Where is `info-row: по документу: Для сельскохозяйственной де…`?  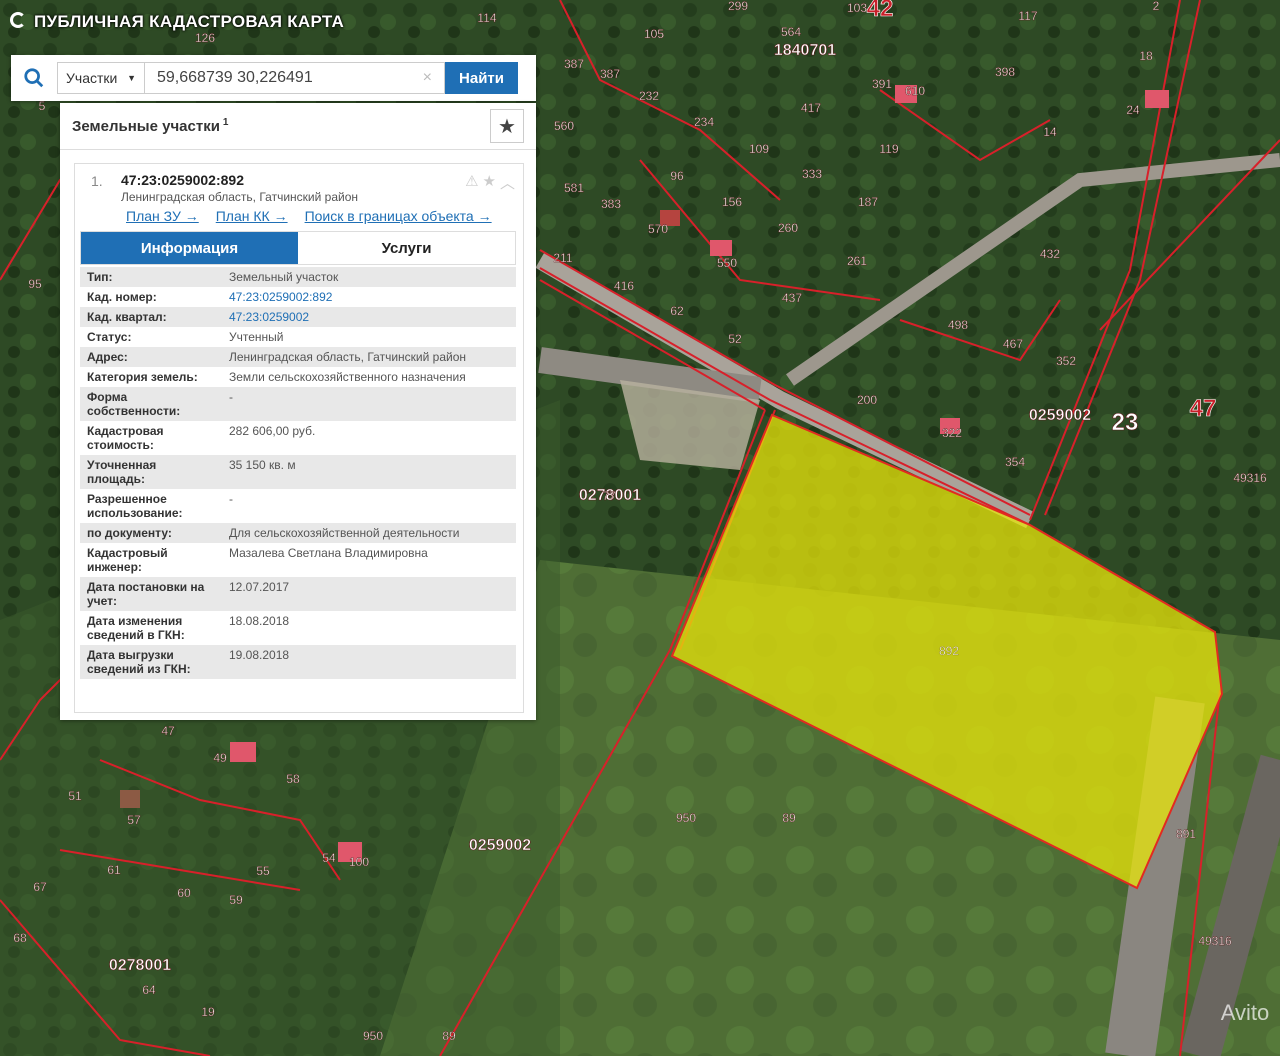 info-row: по документу: Для сельскохозяйственной де… is located at coordinates (298, 533).